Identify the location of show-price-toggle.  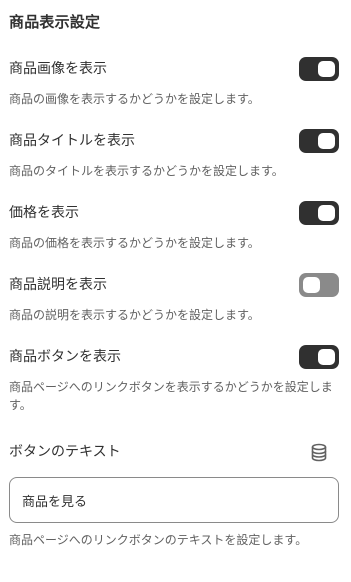
(319, 213).